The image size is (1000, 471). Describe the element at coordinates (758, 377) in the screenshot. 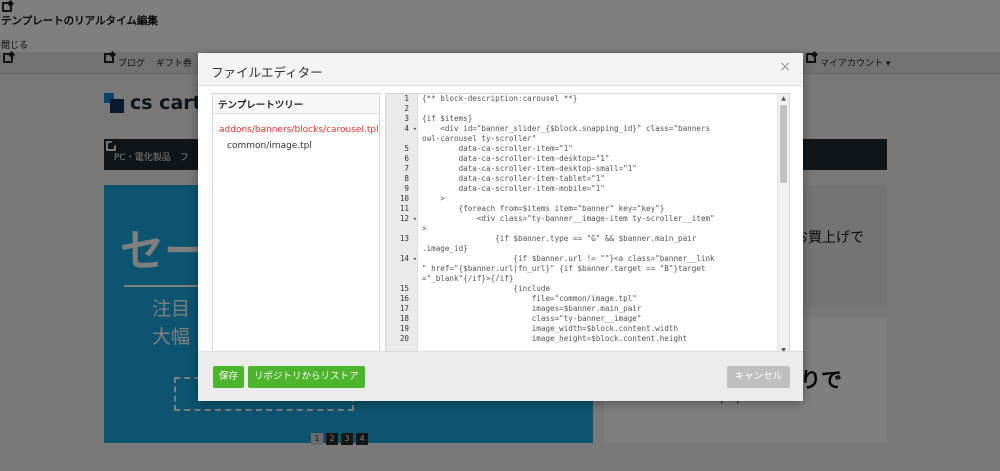

I see `cancel-button: キャンセル` at that location.